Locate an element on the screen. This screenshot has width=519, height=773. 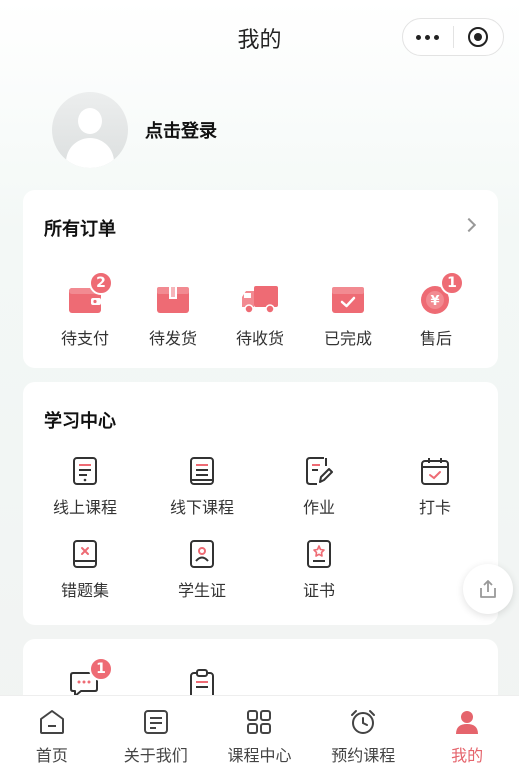
alarm-clock-icon is located at coordinates (363, 722).